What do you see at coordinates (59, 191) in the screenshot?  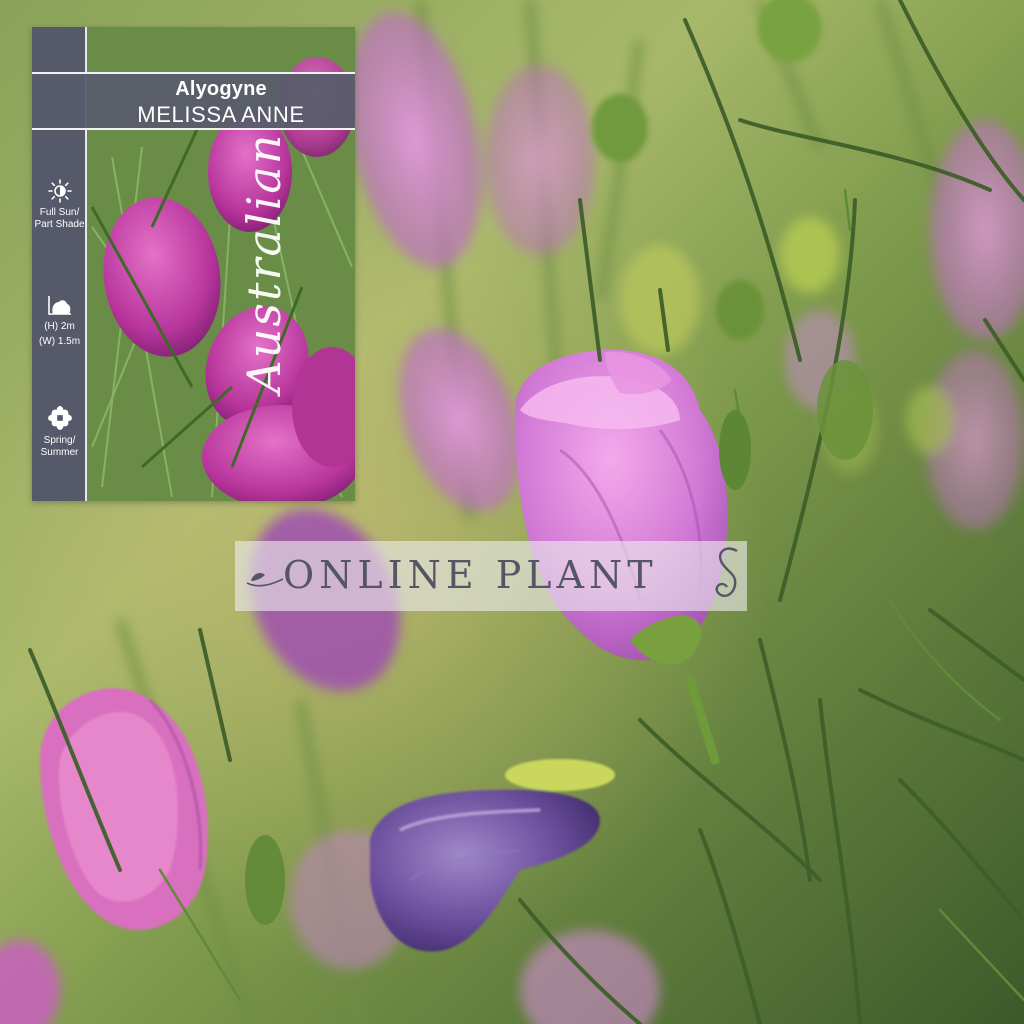 I see `sun-icon` at bounding box center [59, 191].